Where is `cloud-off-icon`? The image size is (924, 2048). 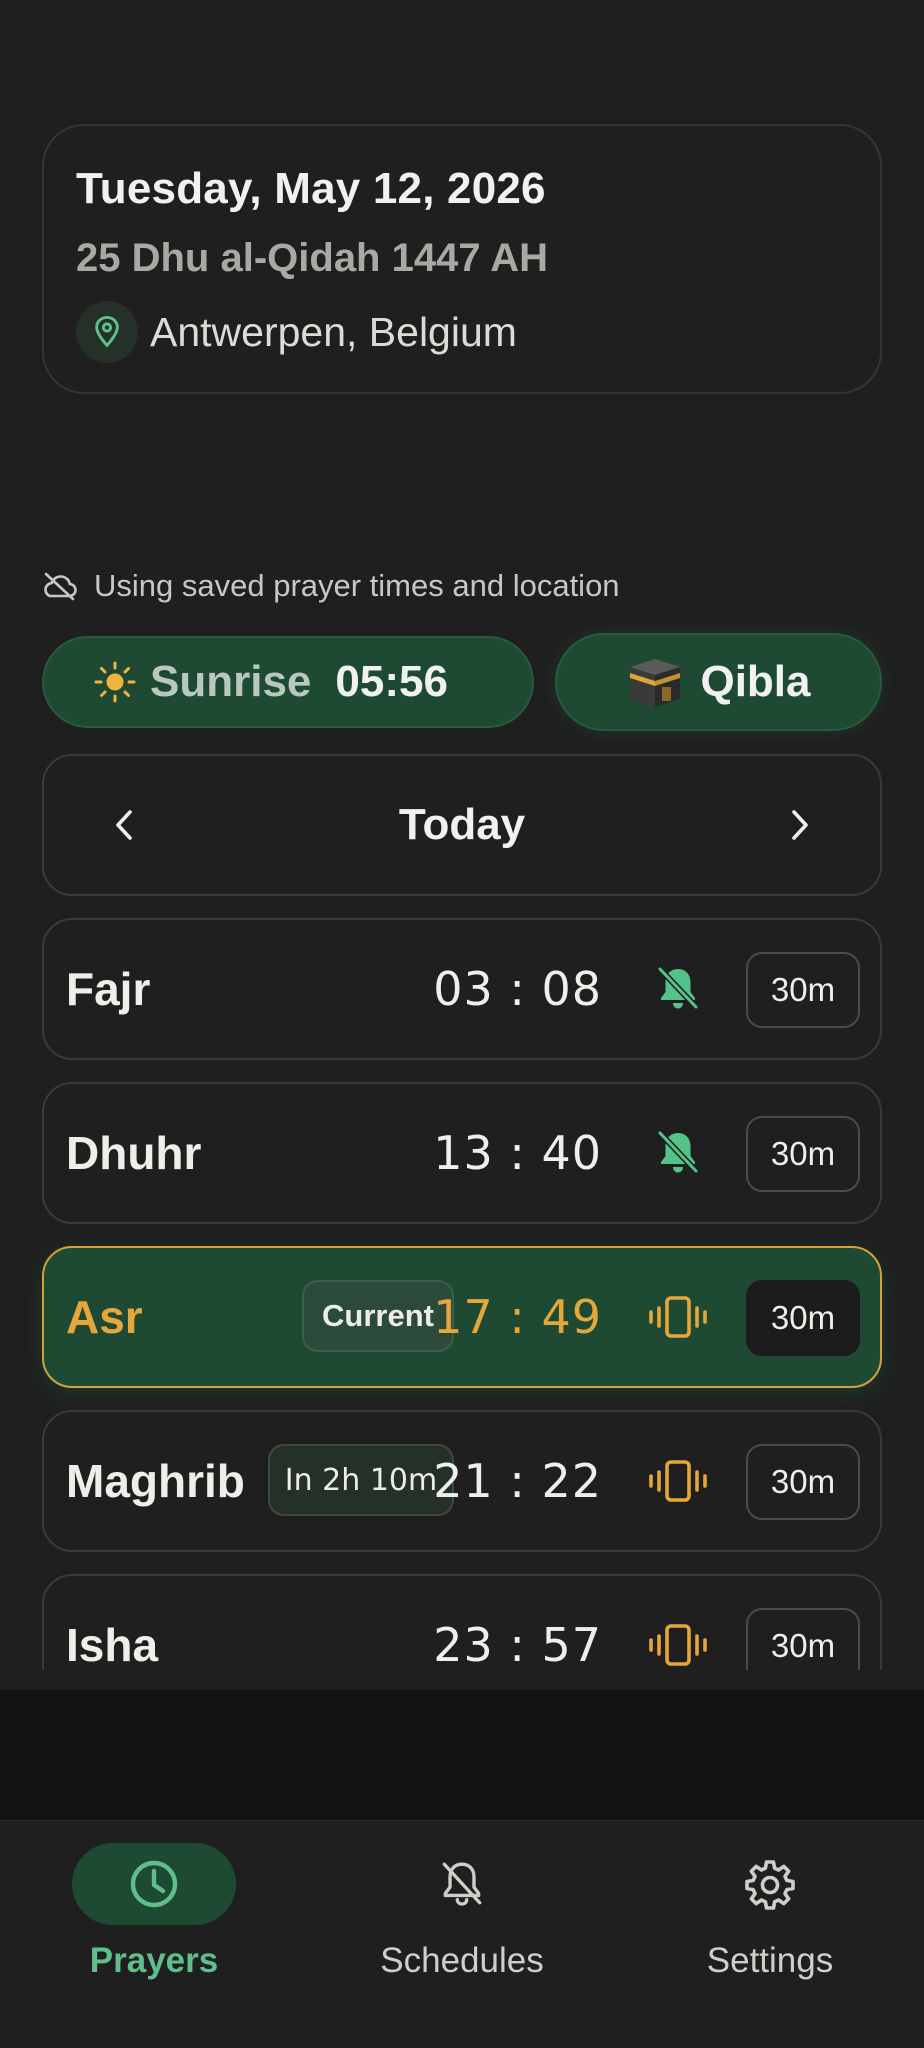
cloud-off-icon is located at coordinates (60, 586).